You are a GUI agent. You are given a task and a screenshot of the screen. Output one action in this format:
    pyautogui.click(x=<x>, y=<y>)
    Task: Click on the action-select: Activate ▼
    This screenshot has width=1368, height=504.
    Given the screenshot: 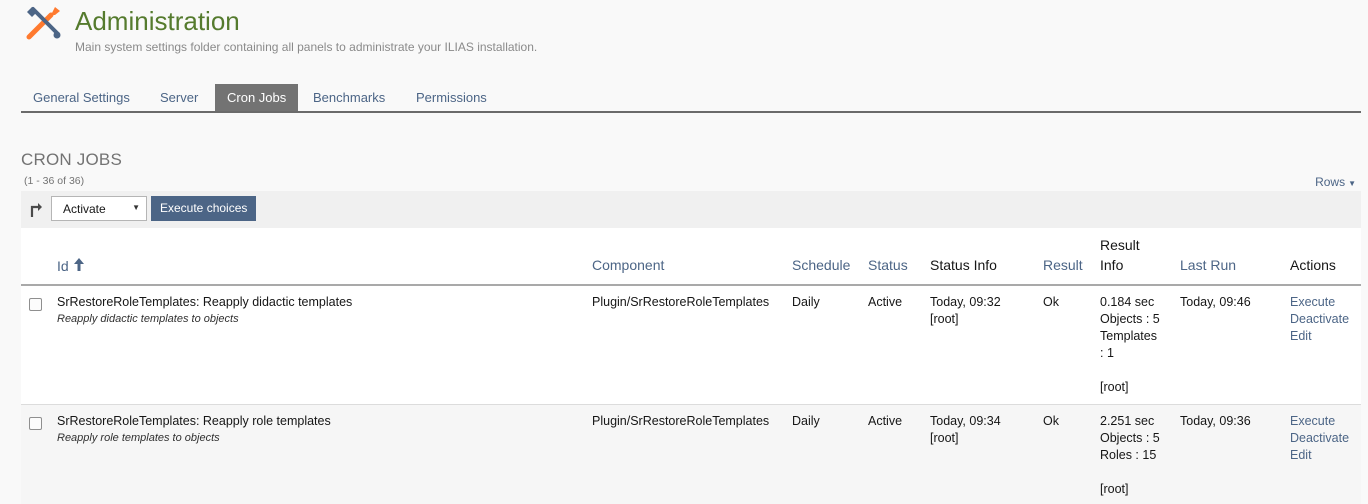 What is the action you would take?
    pyautogui.click(x=99, y=208)
    